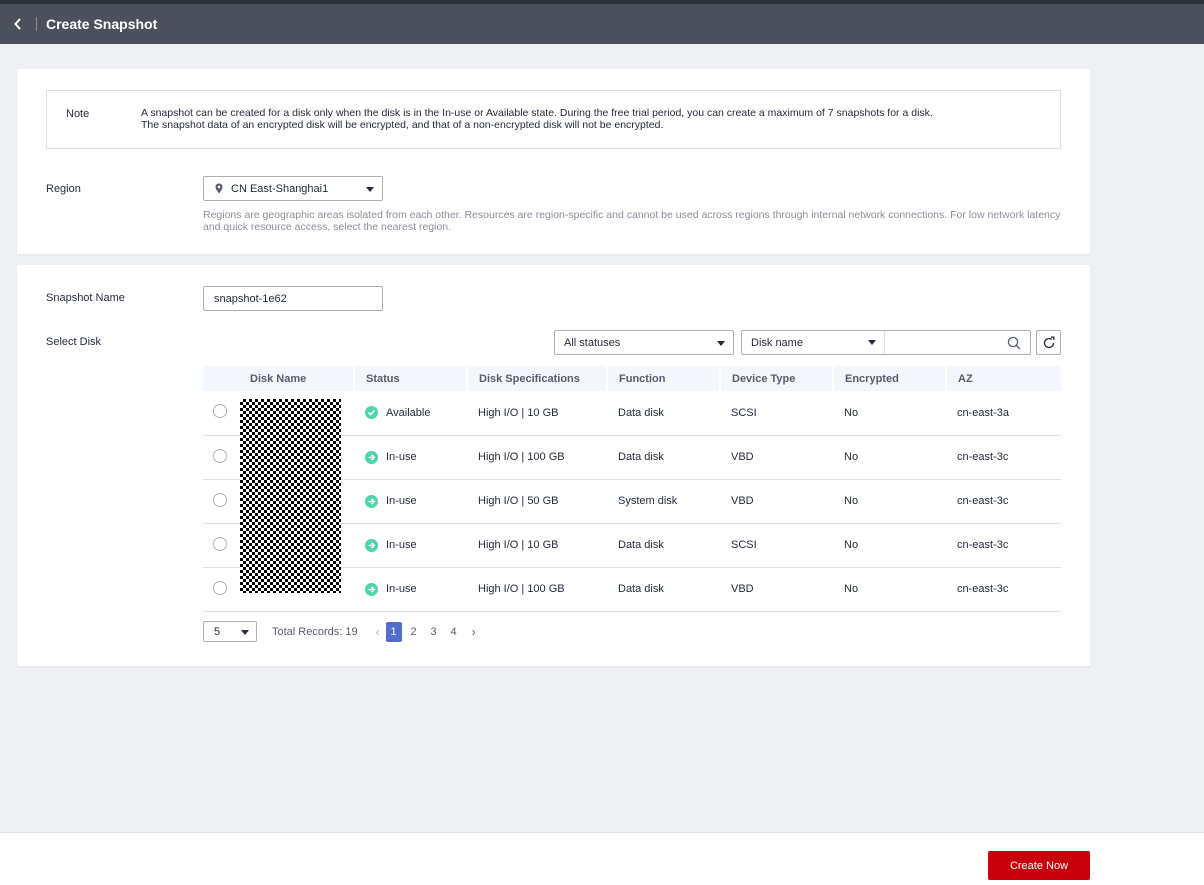  What do you see at coordinates (36, 24) in the screenshot?
I see `title-divider` at bounding box center [36, 24].